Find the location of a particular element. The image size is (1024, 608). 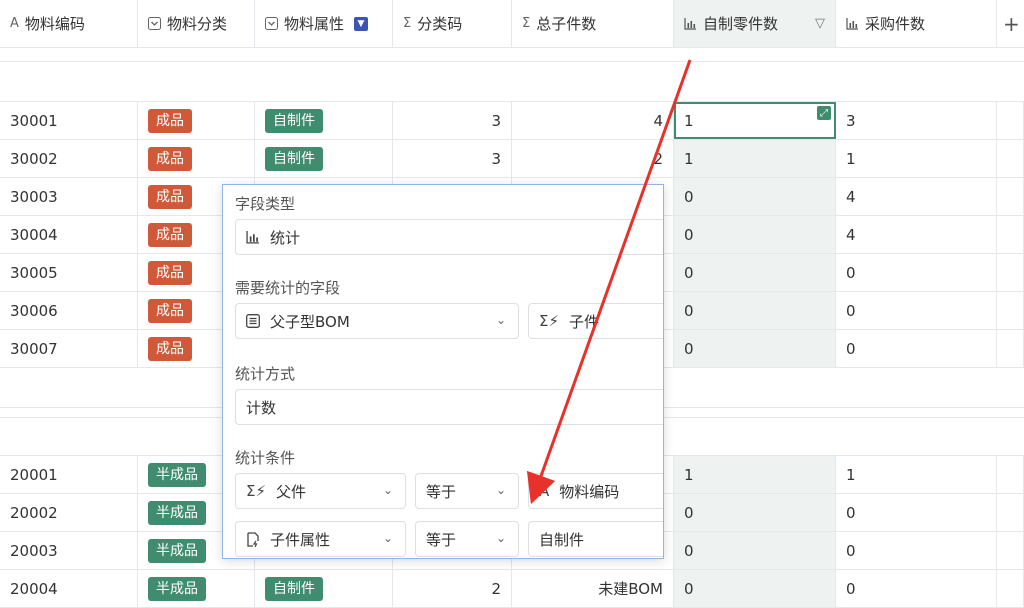

column-header-material-code: A 物料编码 is located at coordinates (69, 24).